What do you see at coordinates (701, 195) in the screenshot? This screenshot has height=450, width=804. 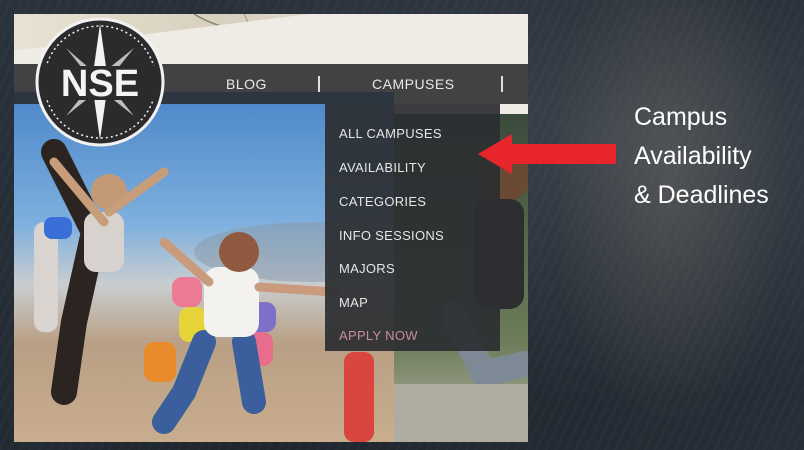 I see `callout-line-3: & Deadlines` at bounding box center [701, 195].